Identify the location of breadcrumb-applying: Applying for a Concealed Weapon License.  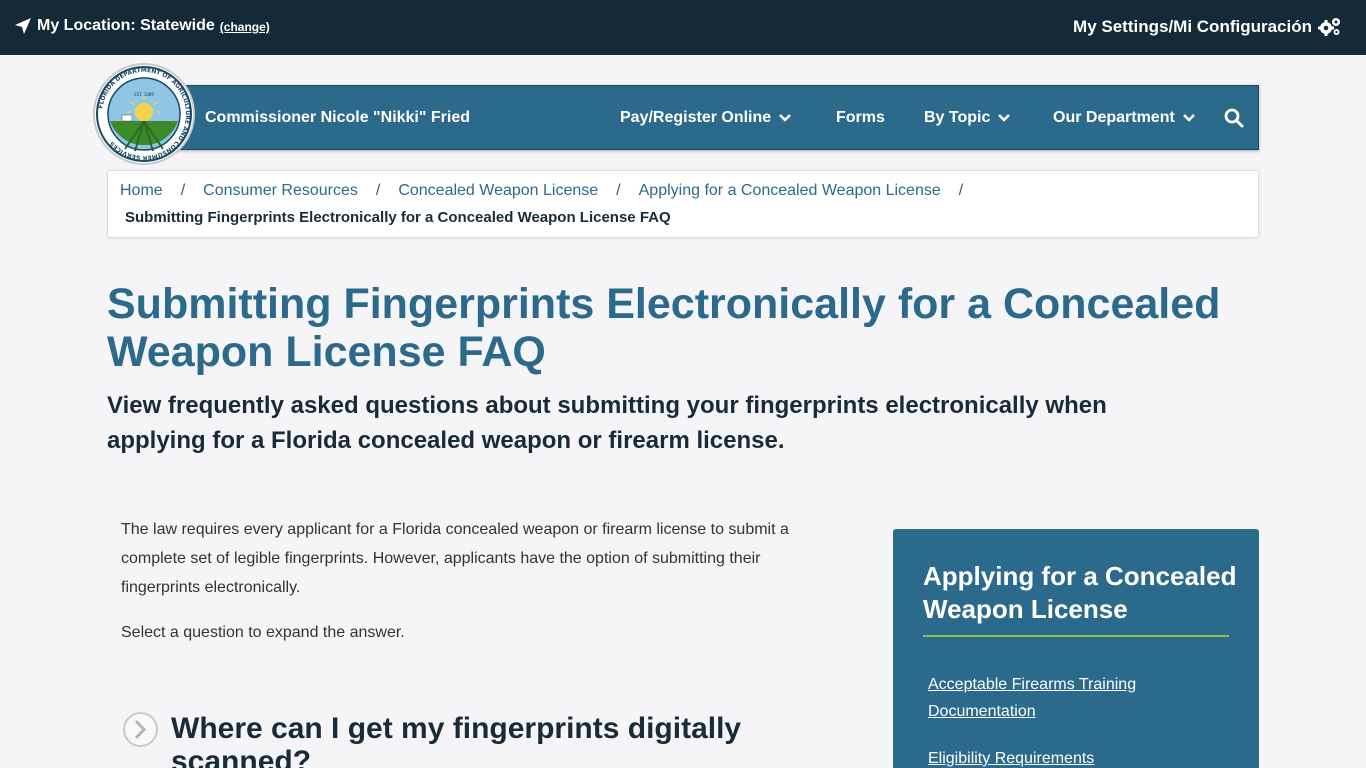
(790, 191).